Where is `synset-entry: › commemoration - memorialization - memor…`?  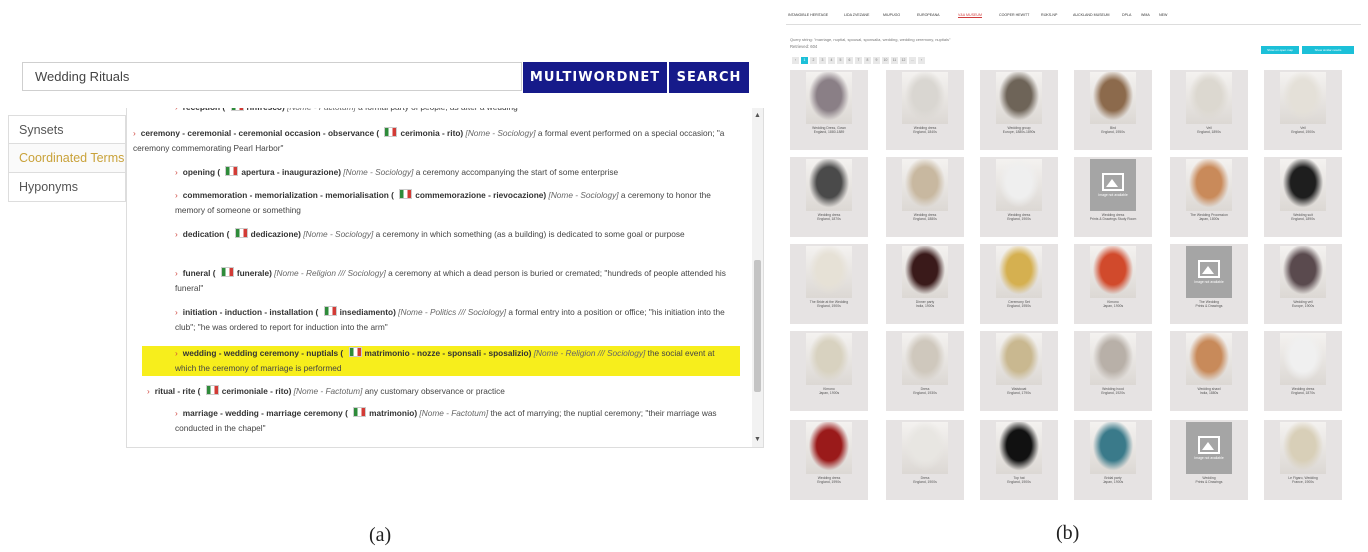
synset-entry: › commemoration - memorialization - memor… is located at coordinates (455, 203).